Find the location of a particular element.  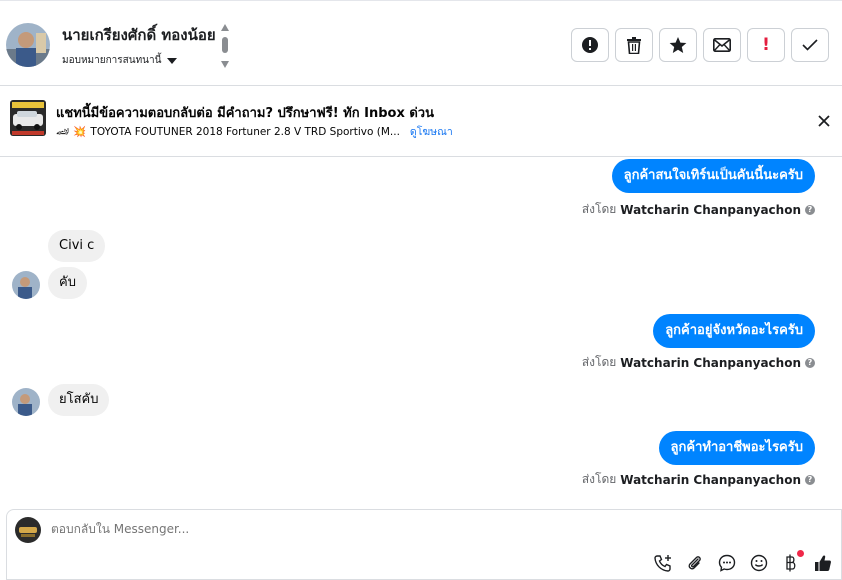

paperclip-icon is located at coordinates (695, 563).